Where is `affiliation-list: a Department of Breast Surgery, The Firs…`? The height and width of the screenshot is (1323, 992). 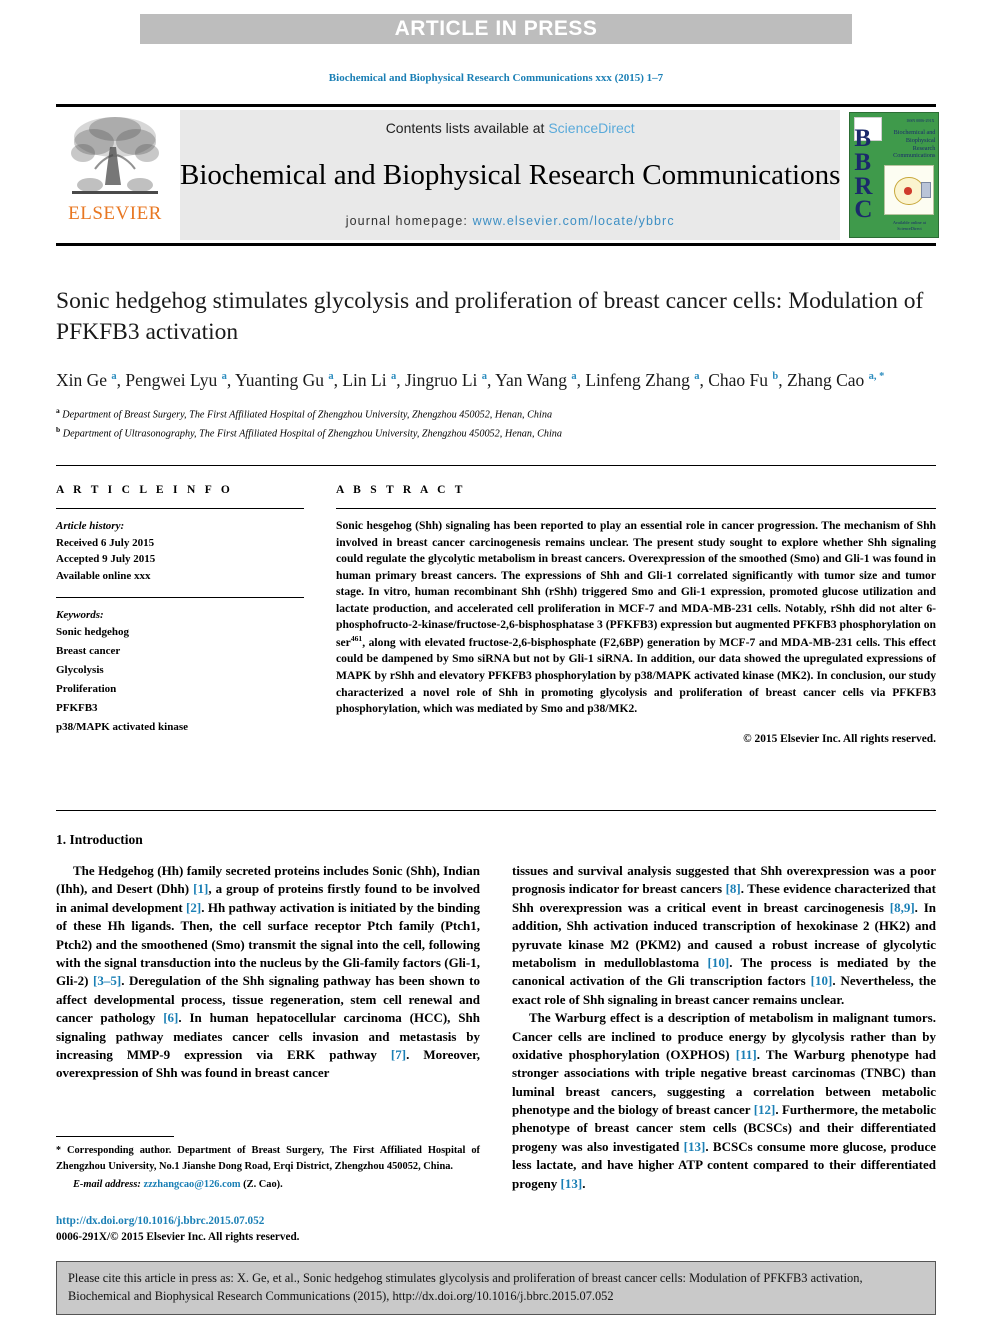
affiliation-list: a Department of Breast Surgery, The Firs… is located at coordinates (496, 423).